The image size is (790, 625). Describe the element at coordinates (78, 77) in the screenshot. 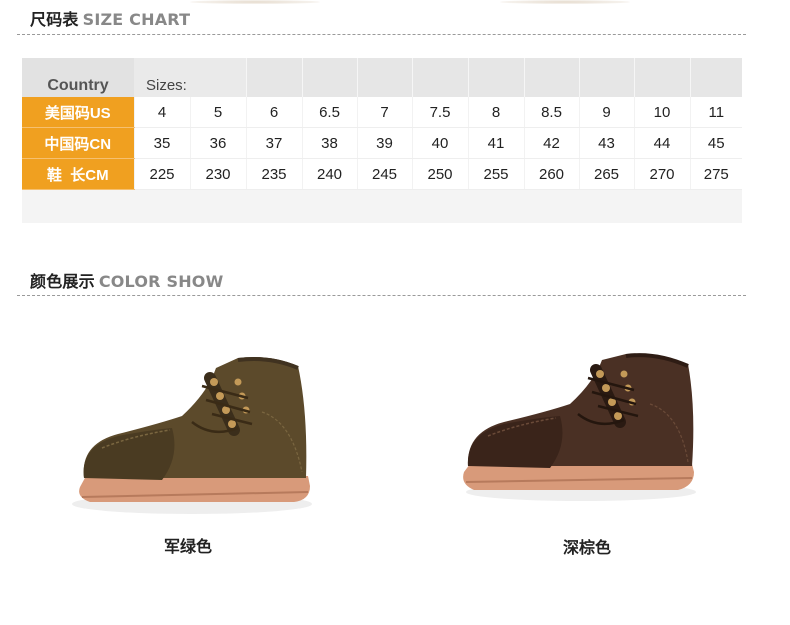

I see `country-header: Country` at that location.